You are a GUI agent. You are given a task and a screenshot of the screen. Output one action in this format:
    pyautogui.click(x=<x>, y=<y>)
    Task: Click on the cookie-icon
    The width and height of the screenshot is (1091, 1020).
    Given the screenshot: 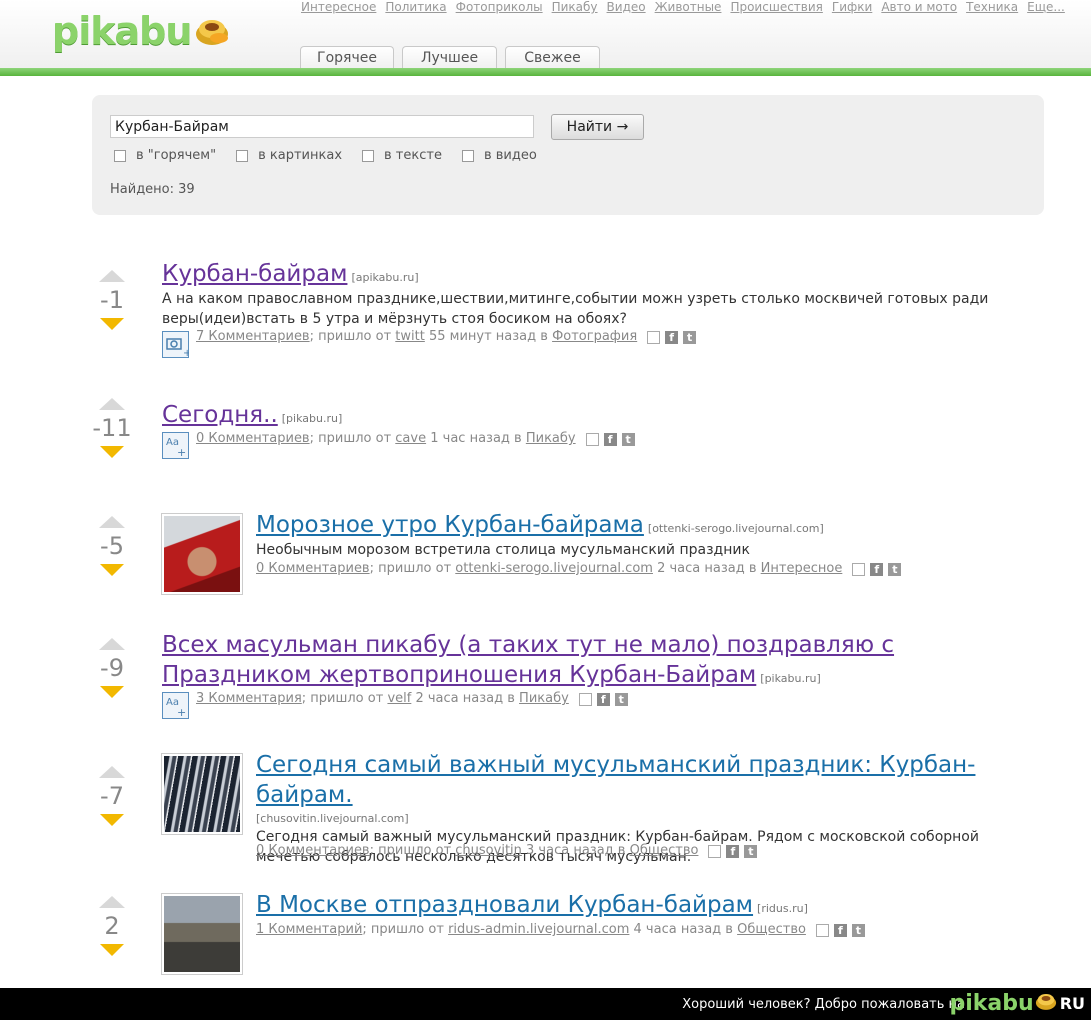 What is the action you would take?
    pyautogui.click(x=212, y=31)
    